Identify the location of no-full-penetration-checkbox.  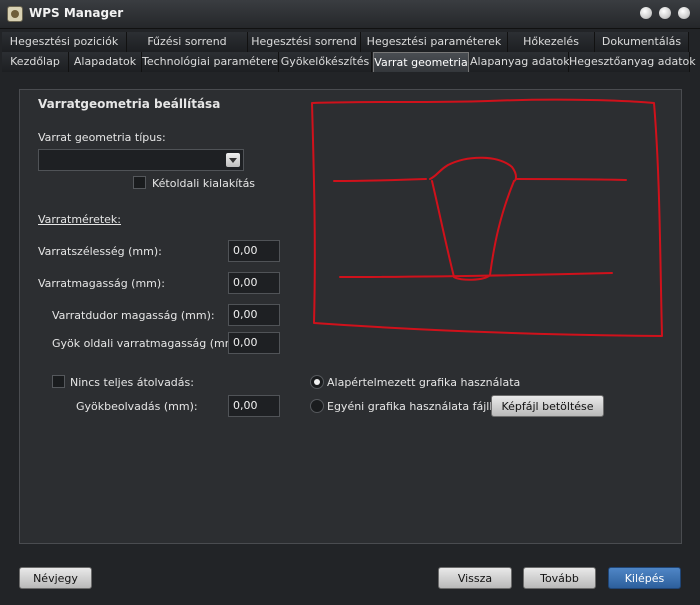
(58, 381).